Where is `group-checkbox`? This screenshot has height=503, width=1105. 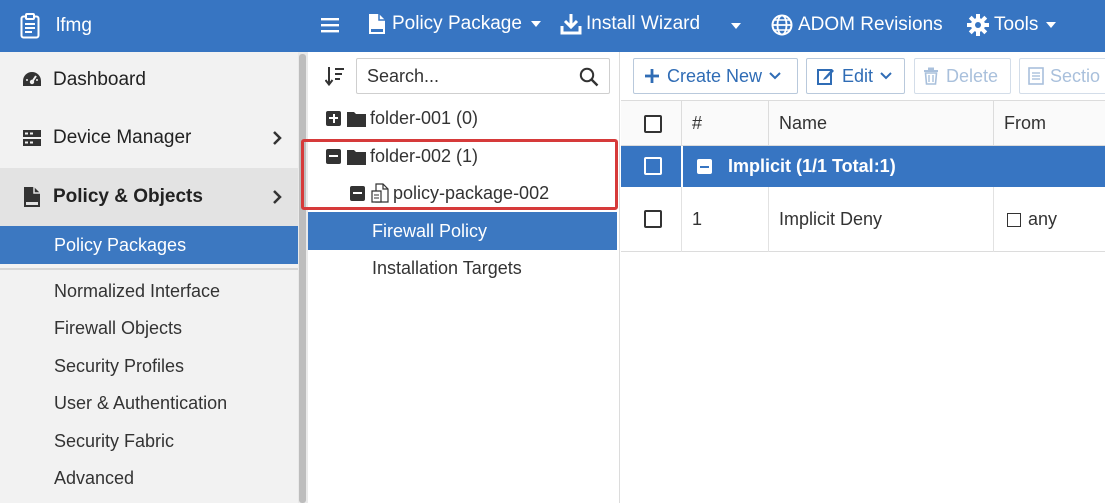 group-checkbox is located at coordinates (653, 166).